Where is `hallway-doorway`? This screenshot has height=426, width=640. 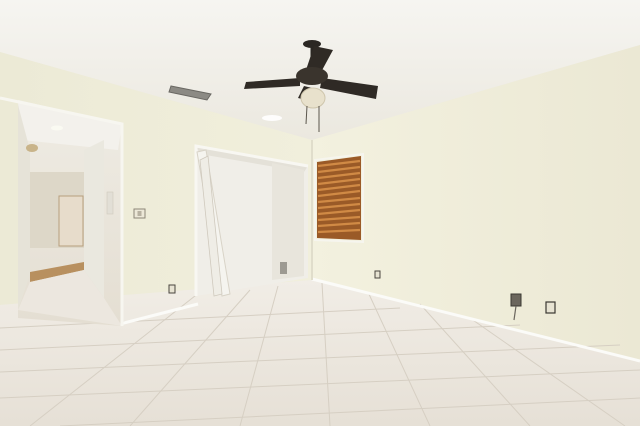
hallway-doorway is located at coordinates (62, 211).